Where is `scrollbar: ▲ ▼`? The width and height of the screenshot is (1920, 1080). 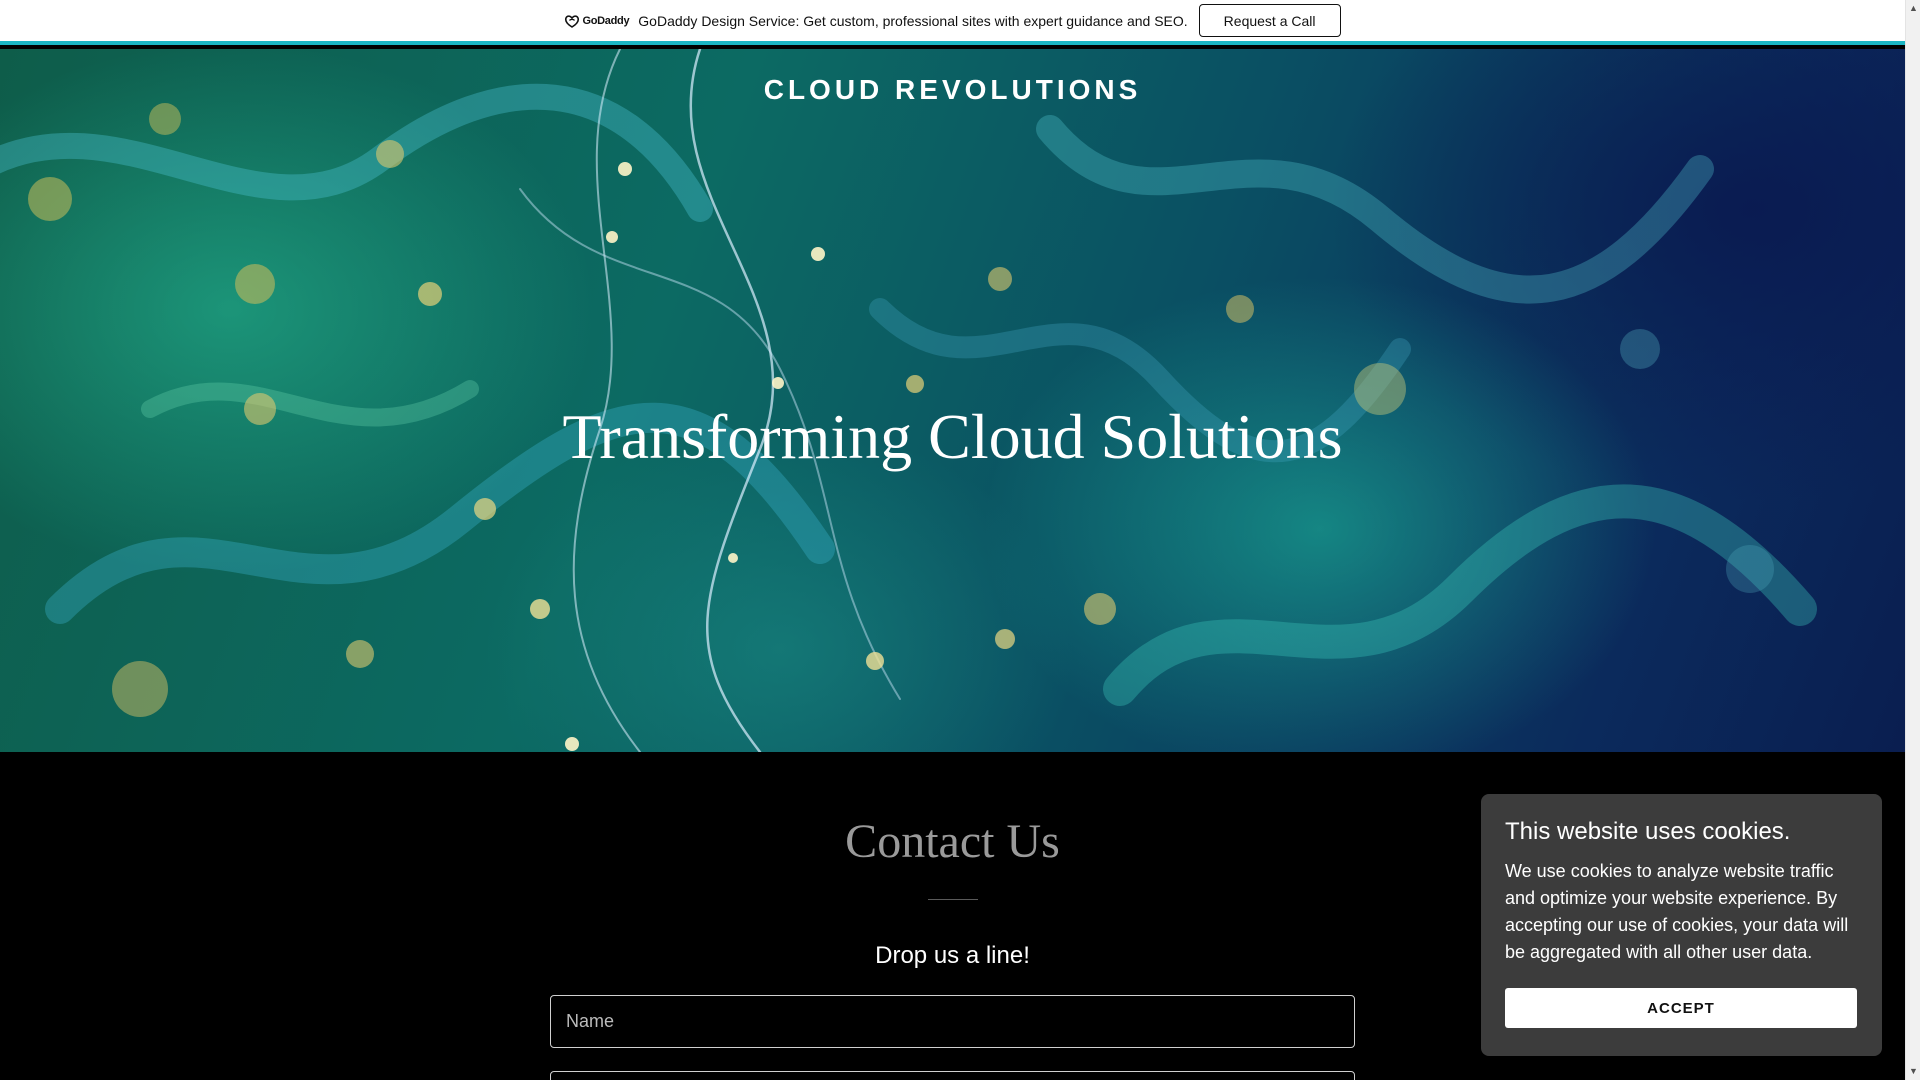
scrollbar: ▲ ▼ is located at coordinates (1912, 540).